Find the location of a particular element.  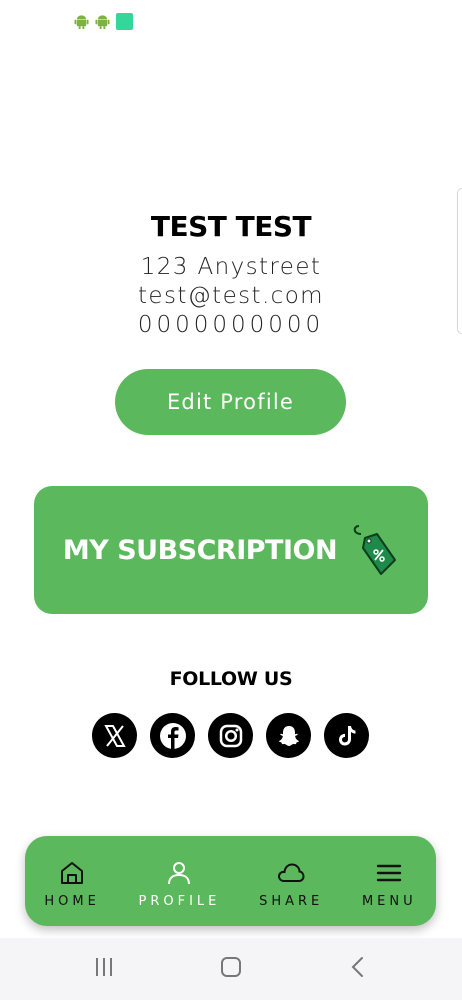

x-icon is located at coordinates (114, 735).